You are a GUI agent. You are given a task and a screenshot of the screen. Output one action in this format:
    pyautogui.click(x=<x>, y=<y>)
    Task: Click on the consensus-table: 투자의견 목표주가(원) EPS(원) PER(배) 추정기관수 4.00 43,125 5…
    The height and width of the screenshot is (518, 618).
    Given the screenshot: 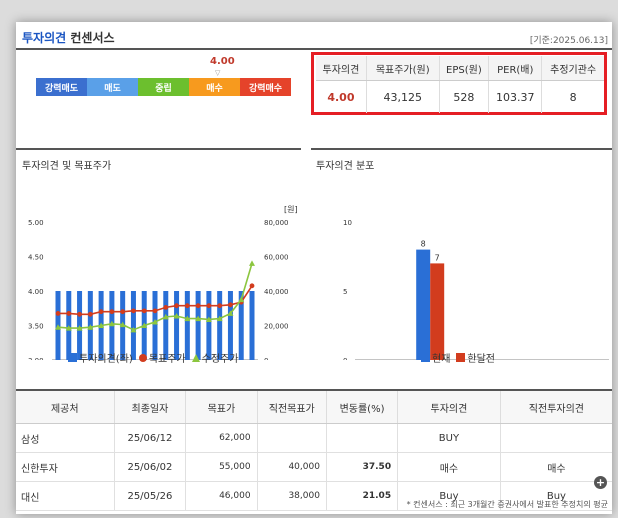 What is the action you would take?
    pyautogui.click(x=460, y=84)
    